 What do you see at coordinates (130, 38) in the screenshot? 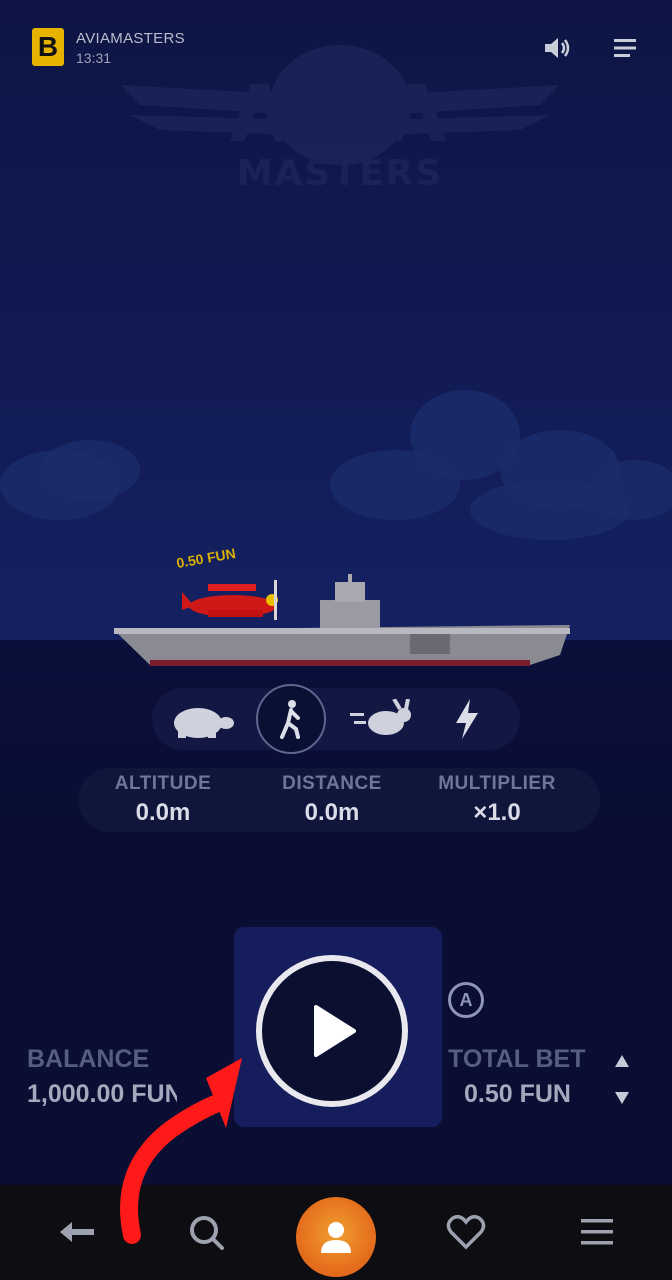
I see `app-title: AVIAMASTERS` at bounding box center [130, 38].